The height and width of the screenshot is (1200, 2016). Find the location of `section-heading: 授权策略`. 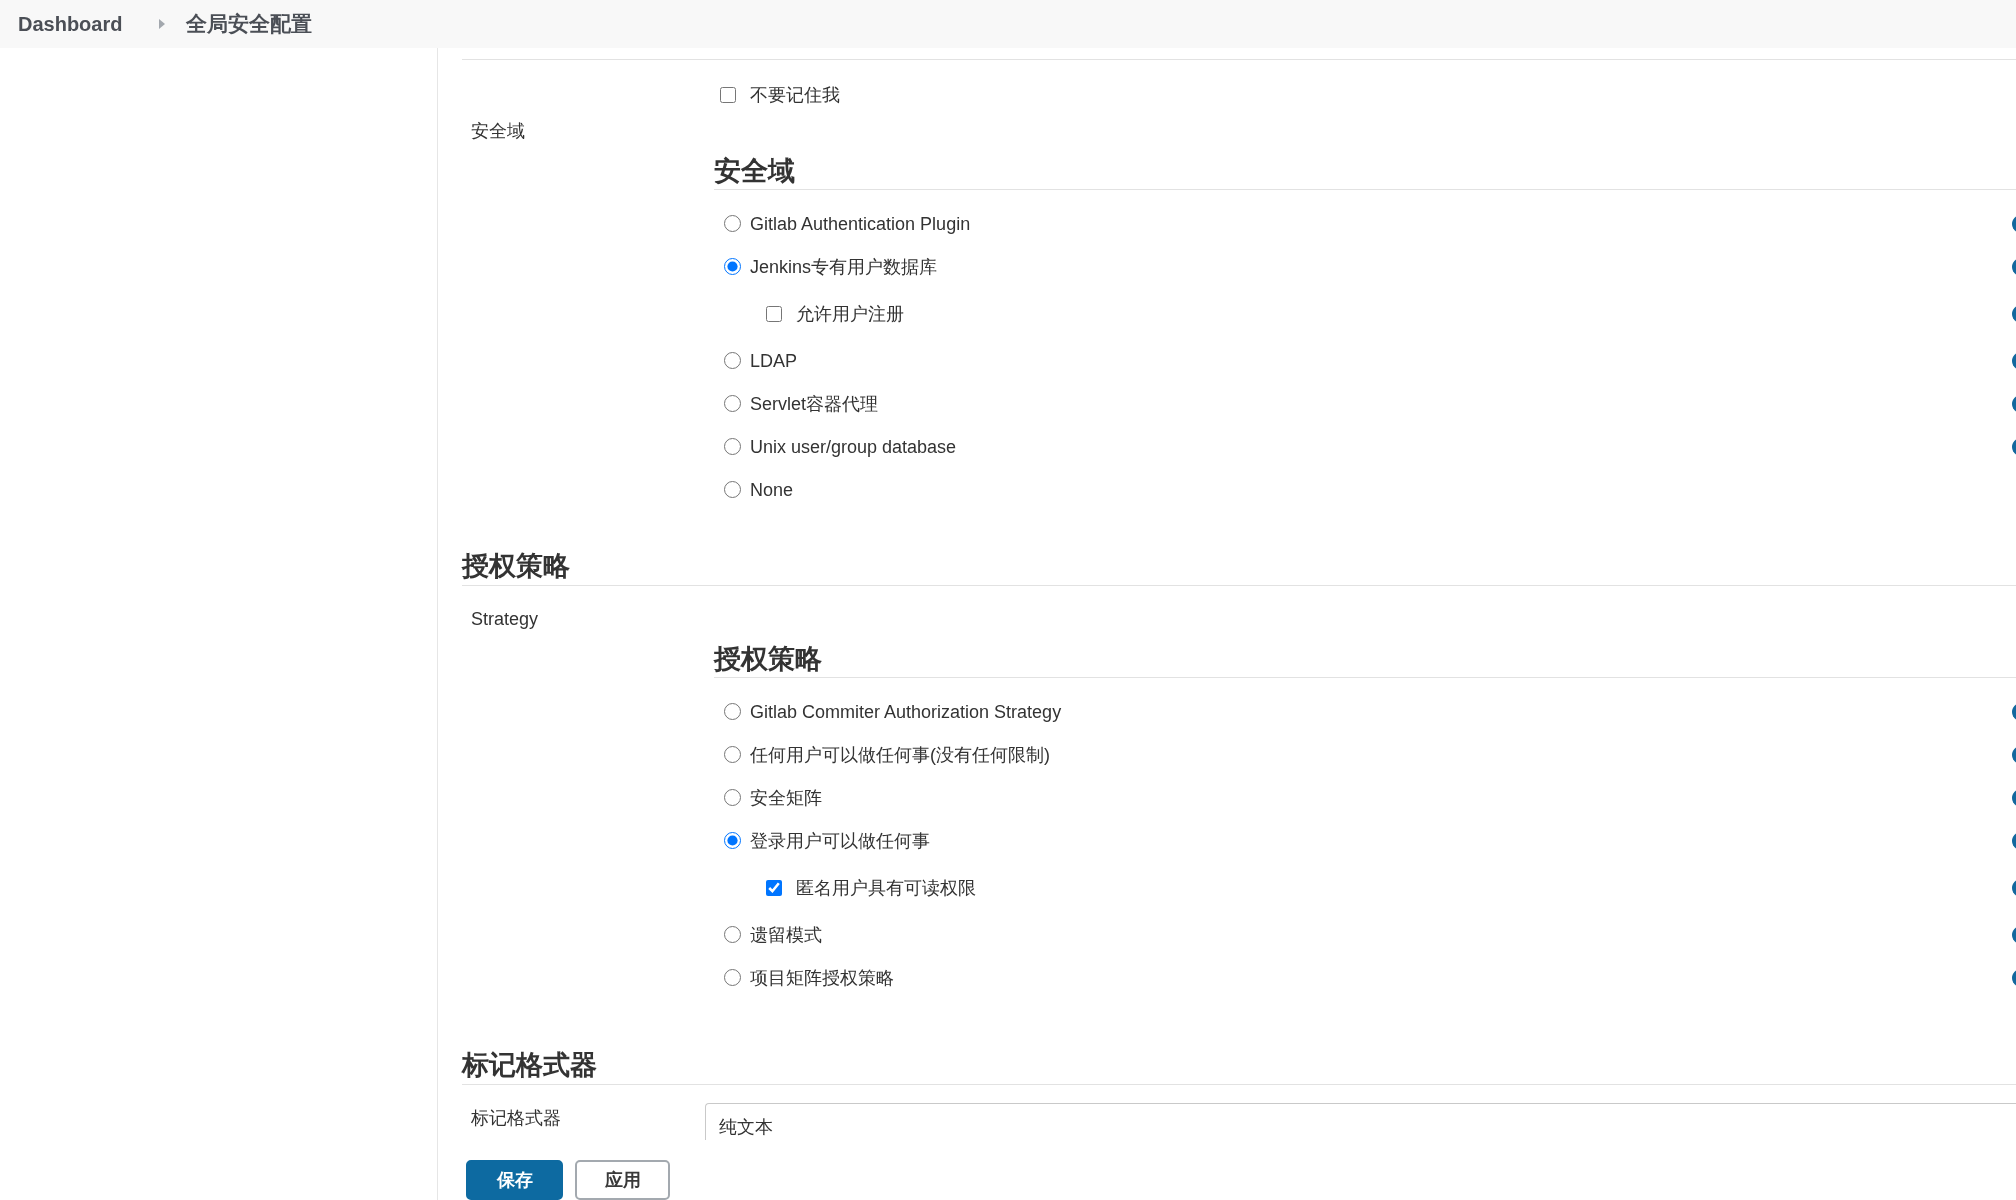

section-heading: 授权策略 is located at coordinates (1239, 567).